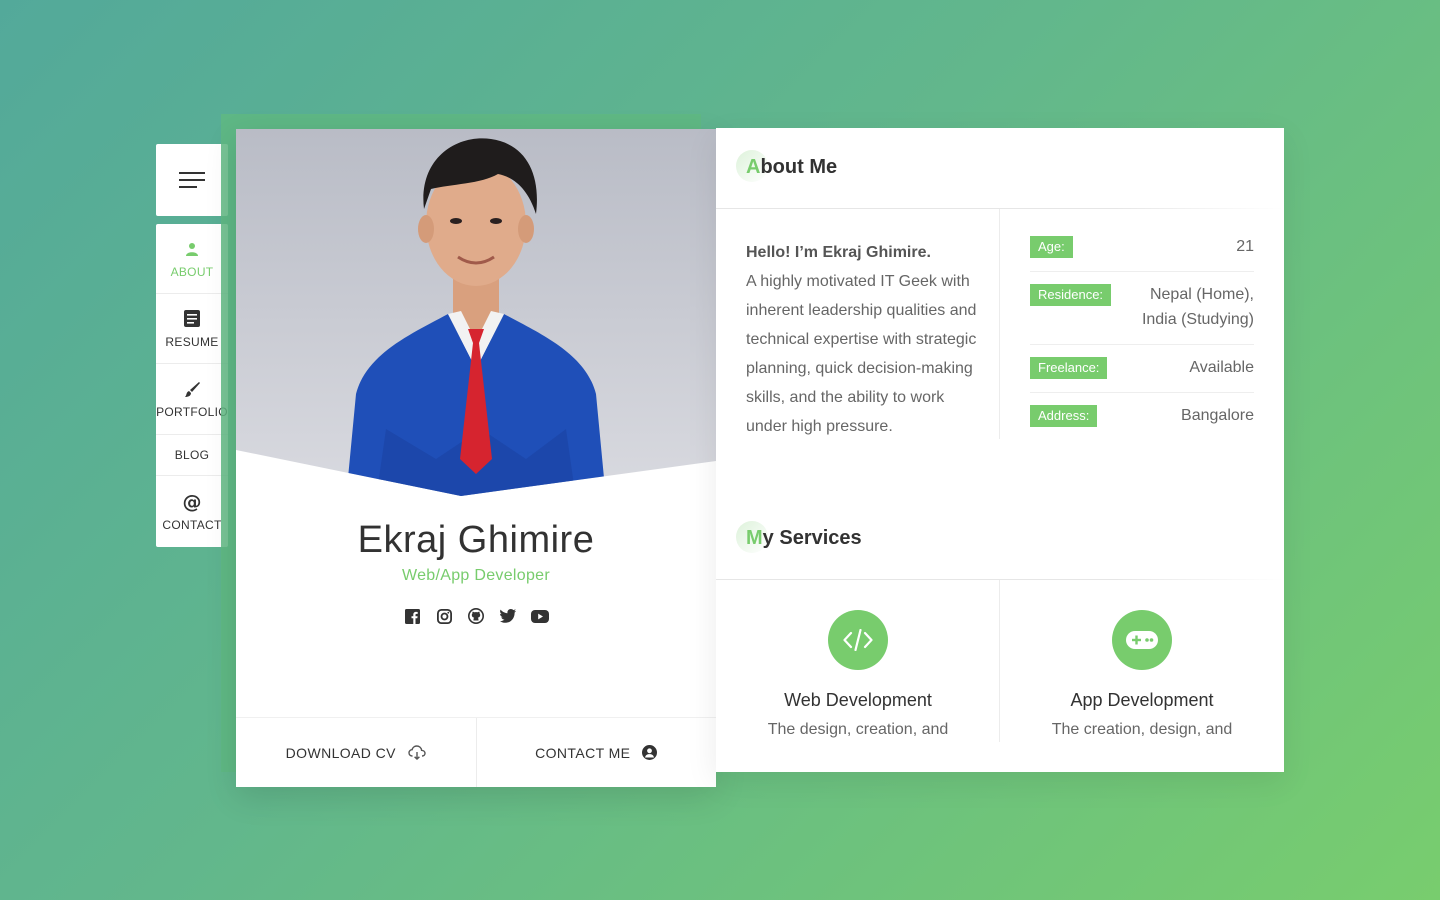 The width and height of the screenshot is (1440, 900). I want to click on about-title: About Me, so click(786, 166).